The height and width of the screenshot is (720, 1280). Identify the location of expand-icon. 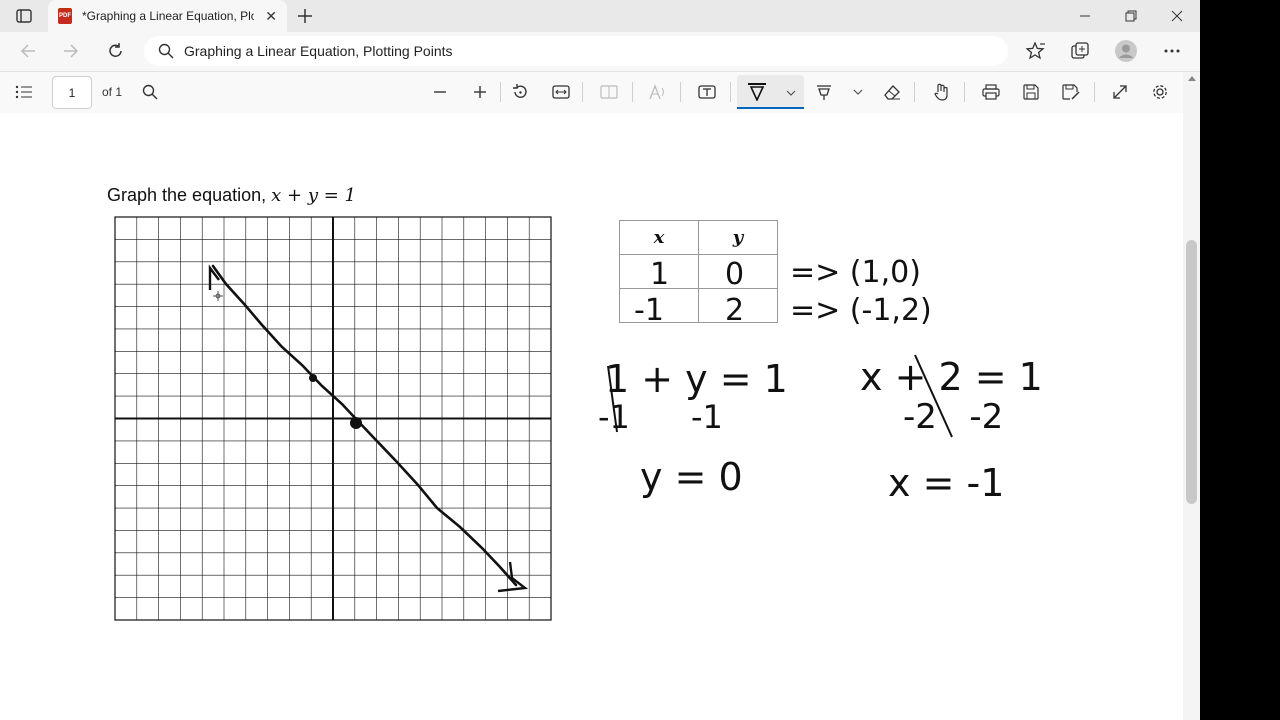
(1120, 92).